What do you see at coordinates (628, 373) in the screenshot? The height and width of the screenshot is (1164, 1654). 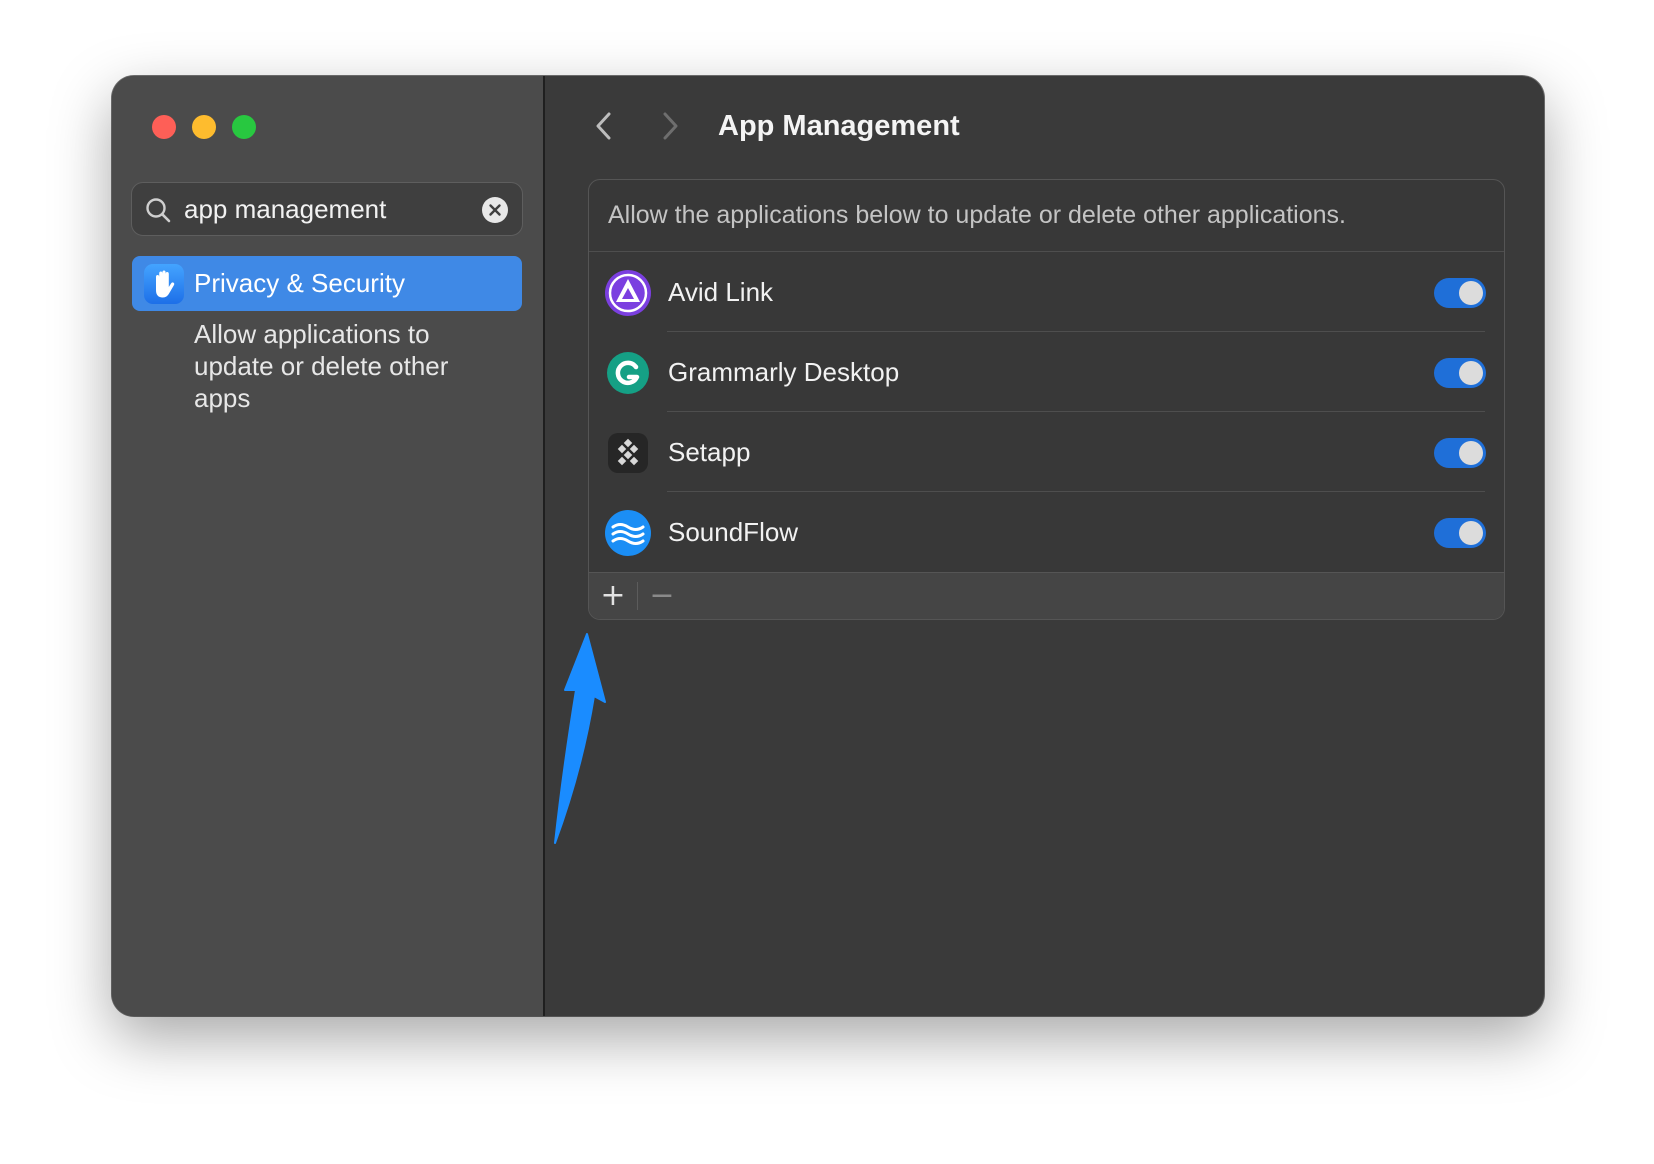 I see `grammarly-icon` at bounding box center [628, 373].